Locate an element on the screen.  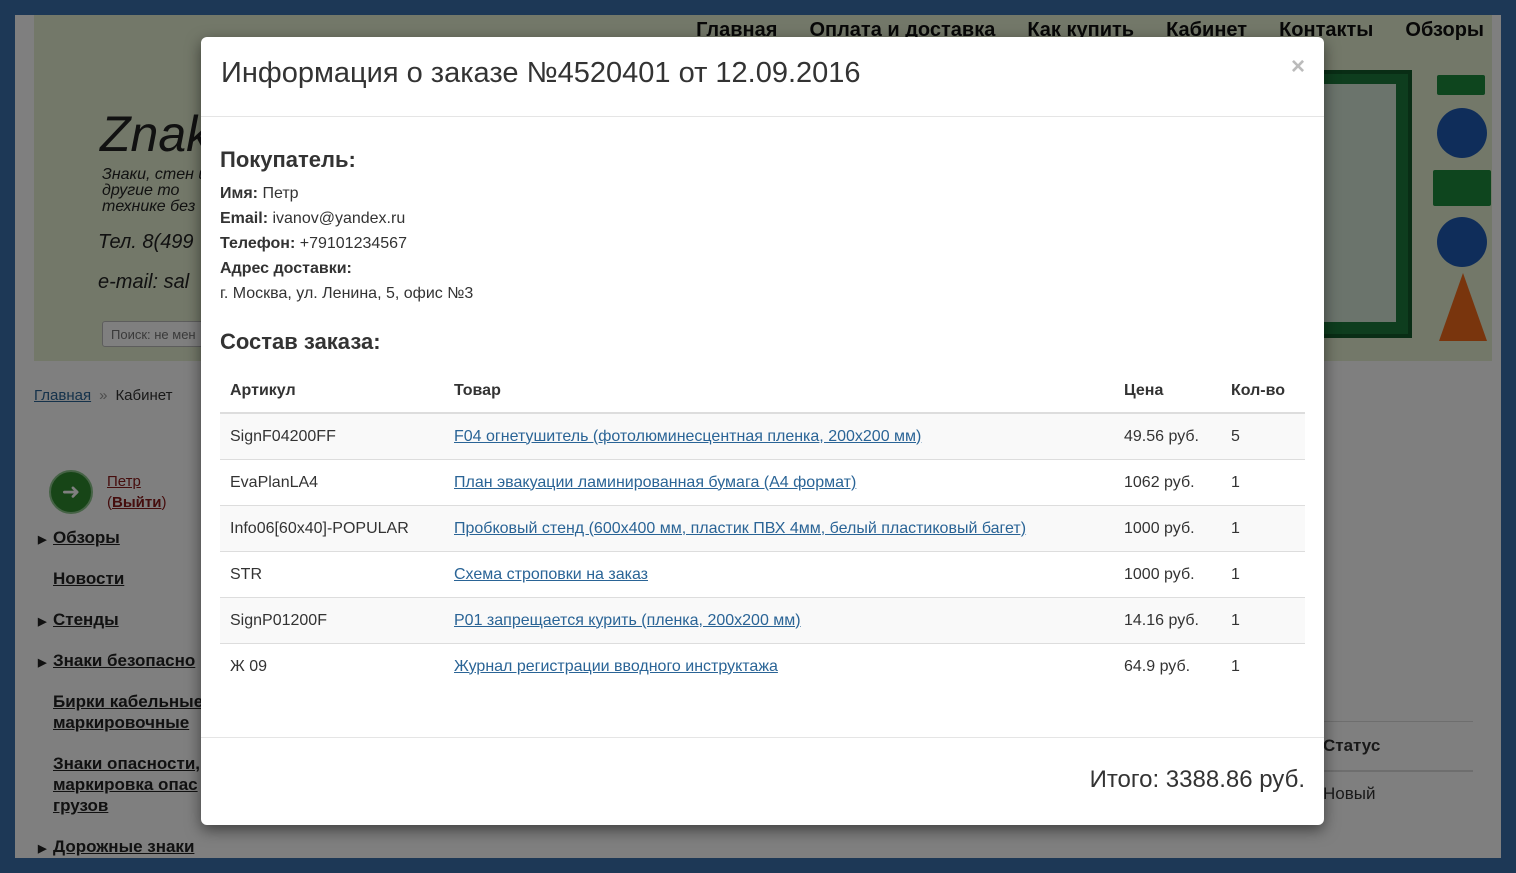
item-price: 1062 руб. is located at coordinates (1167, 482).